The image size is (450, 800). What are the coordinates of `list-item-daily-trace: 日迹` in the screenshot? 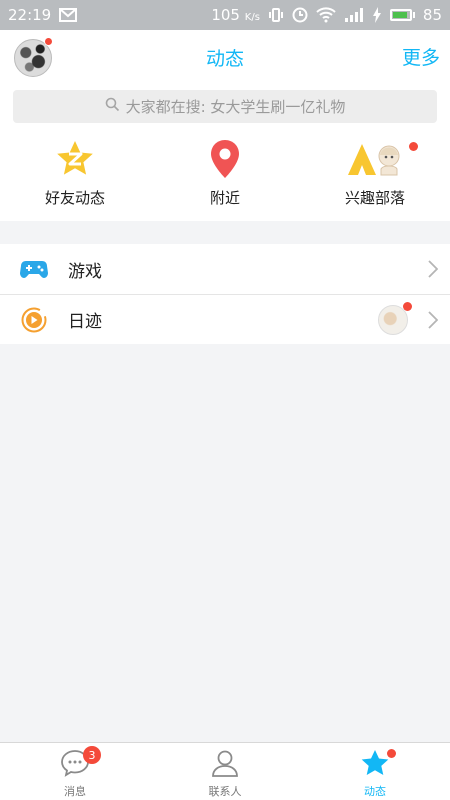 It's located at (225, 319).